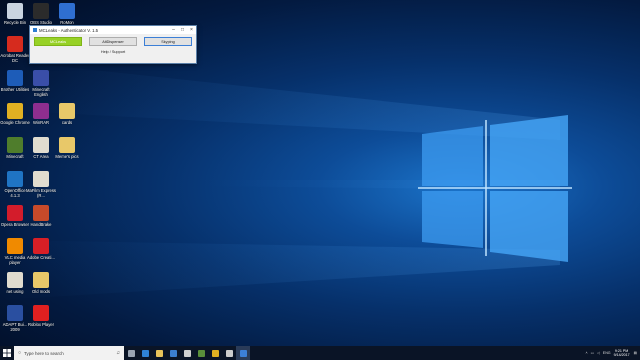 The image size is (640, 360). What do you see at coordinates (58, 41) in the screenshot?
I see `mcleaks-button: MCLeaks` at bounding box center [58, 41].